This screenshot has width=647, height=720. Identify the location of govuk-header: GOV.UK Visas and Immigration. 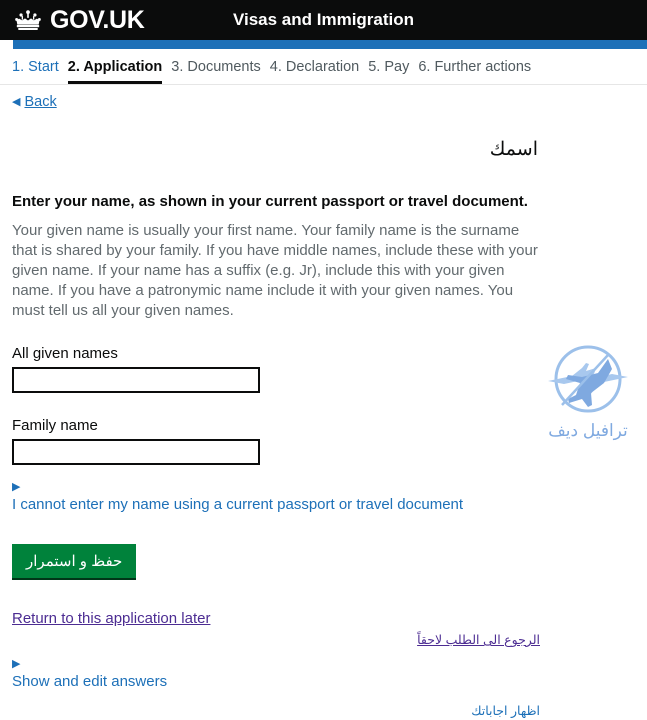
(323, 20).